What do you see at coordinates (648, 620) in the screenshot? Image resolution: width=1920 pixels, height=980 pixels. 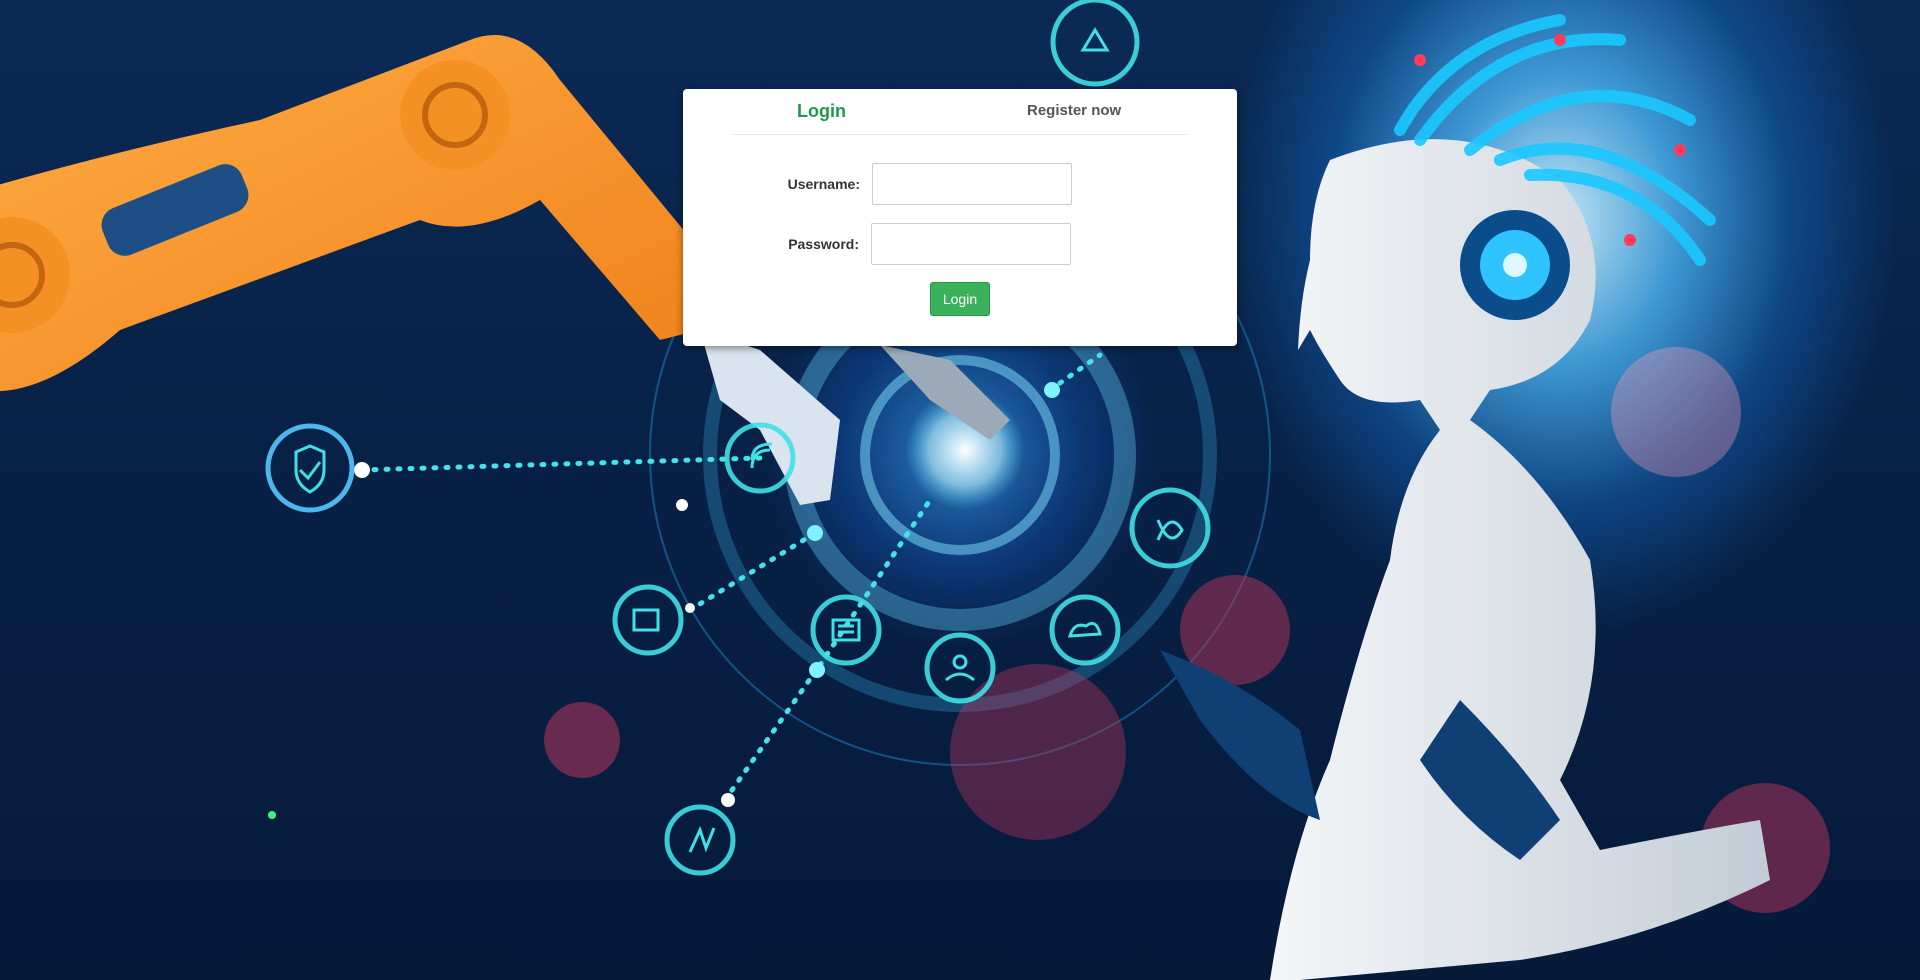 I see `camera-icon` at bounding box center [648, 620].